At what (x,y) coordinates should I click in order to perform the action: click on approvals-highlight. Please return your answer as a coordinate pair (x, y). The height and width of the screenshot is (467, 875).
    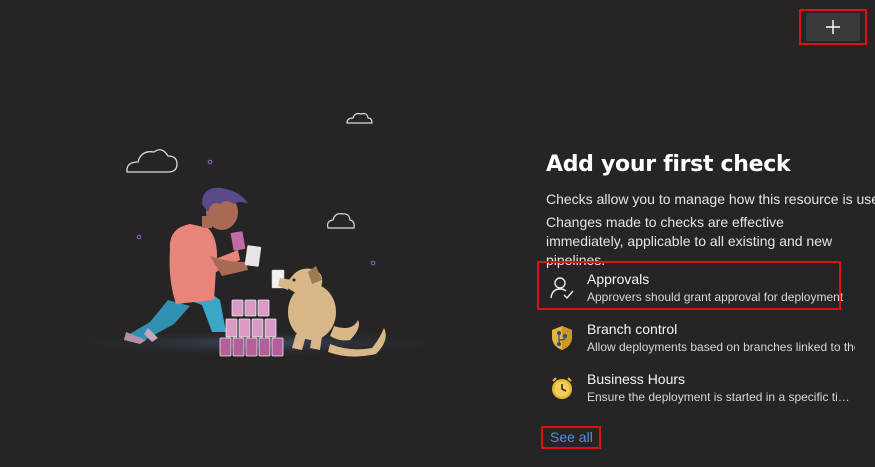
    Looking at the image, I should click on (689, 285).